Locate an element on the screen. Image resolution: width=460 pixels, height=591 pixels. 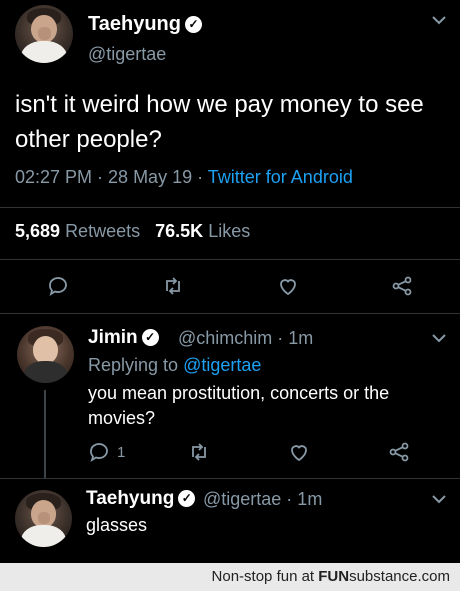
reply-author-handle: @tigertae · 1m is located at coordinates (262, 499).